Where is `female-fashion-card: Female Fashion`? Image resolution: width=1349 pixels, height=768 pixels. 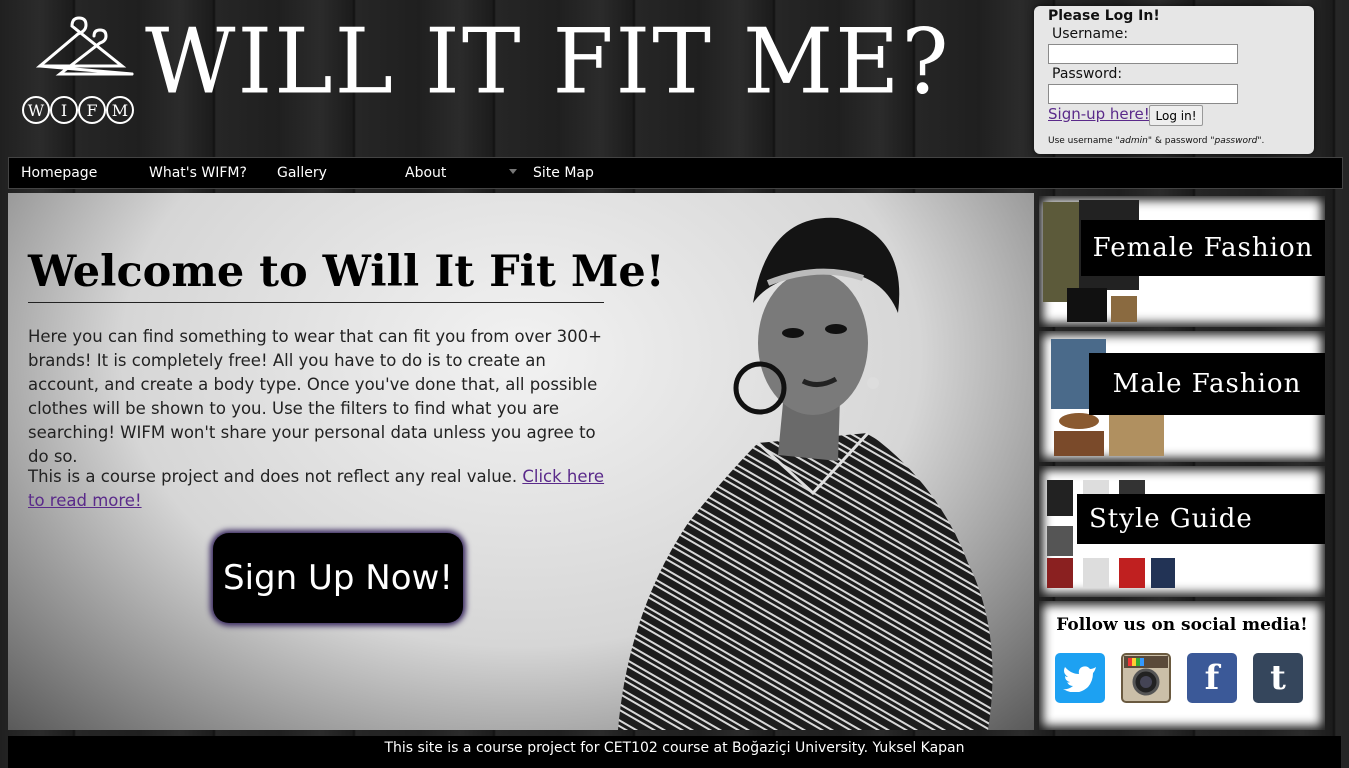
female-fashion-card: Female Fashion is located at coordinates (1182, 261).